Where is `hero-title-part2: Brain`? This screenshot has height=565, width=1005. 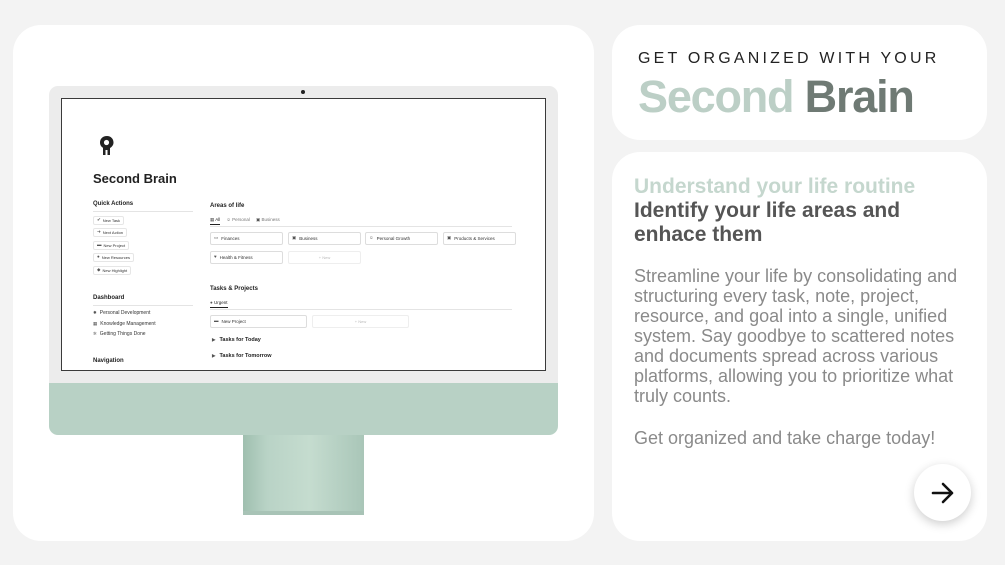
hero-title-part2: Brain is located at coordinates (859, 96).